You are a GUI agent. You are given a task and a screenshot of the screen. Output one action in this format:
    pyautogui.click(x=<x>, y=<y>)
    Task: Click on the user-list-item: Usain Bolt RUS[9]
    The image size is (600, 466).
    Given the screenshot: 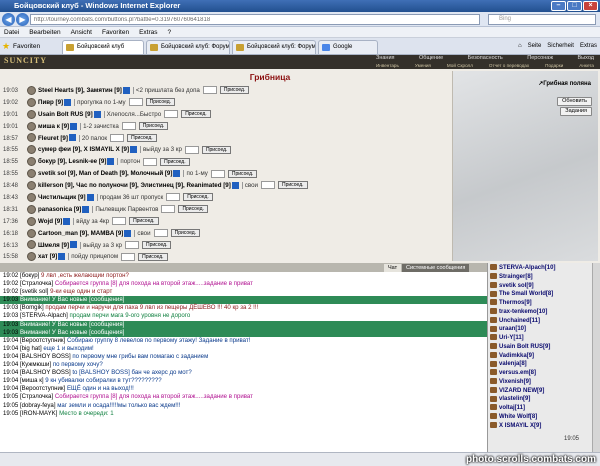 What is the action you would take?
    pyautogui.click(x=541, y=347)
    